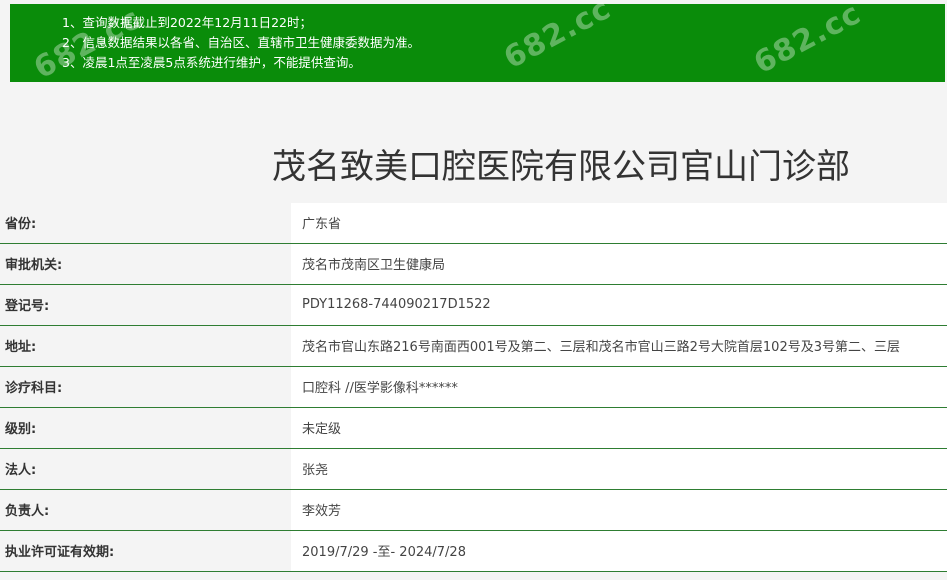 Image resolution: width=947 pixels, height=580 pixels. Describe the element at coordinates (619, 469) in the screenshot. I see `field-value: 张尧` at that location.